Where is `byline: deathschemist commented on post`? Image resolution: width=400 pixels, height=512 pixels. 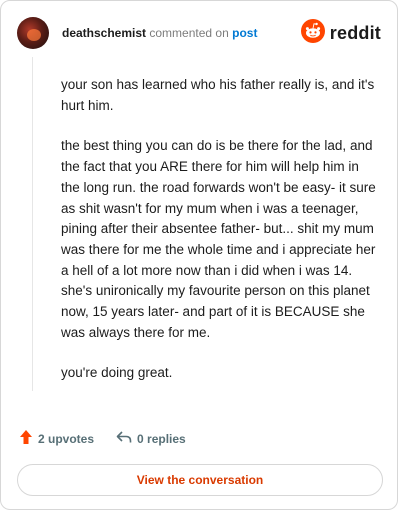
byline: deathschemist commented on post is located at coordinates (159, 33).